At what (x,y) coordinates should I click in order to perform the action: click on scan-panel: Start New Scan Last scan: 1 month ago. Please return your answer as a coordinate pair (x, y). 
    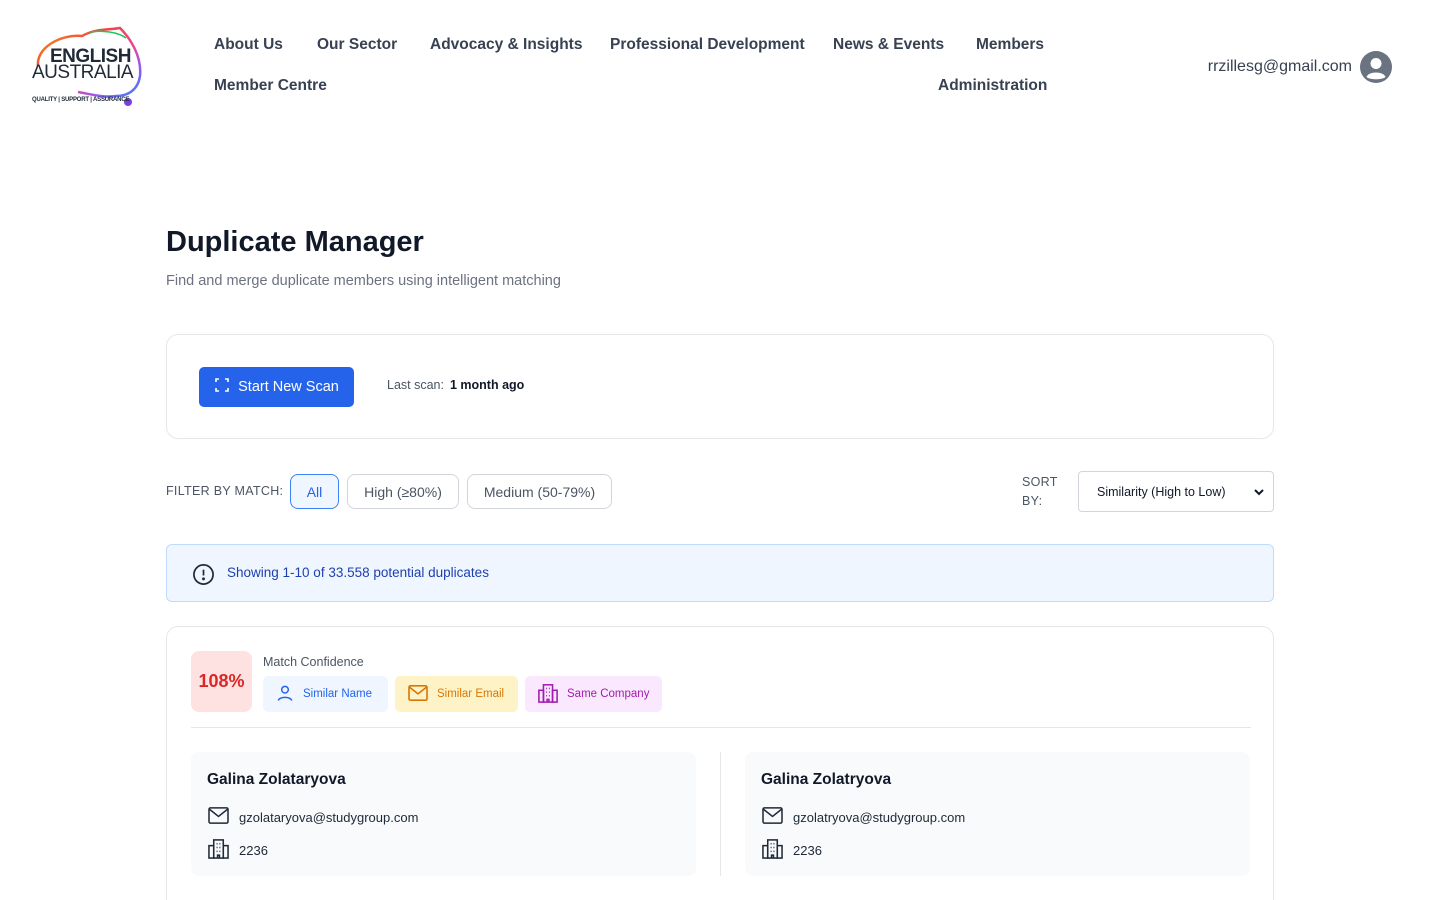
    Looking at the image, I should click on (720, 386).